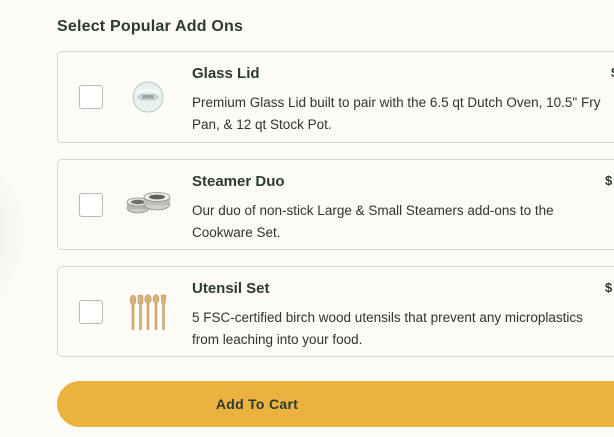 The height and width of the screenshot is (437, 614). Describe the element at coordinates (238, 181) in the screenshot. I see `addon-title: Steamer Duo` at that location.